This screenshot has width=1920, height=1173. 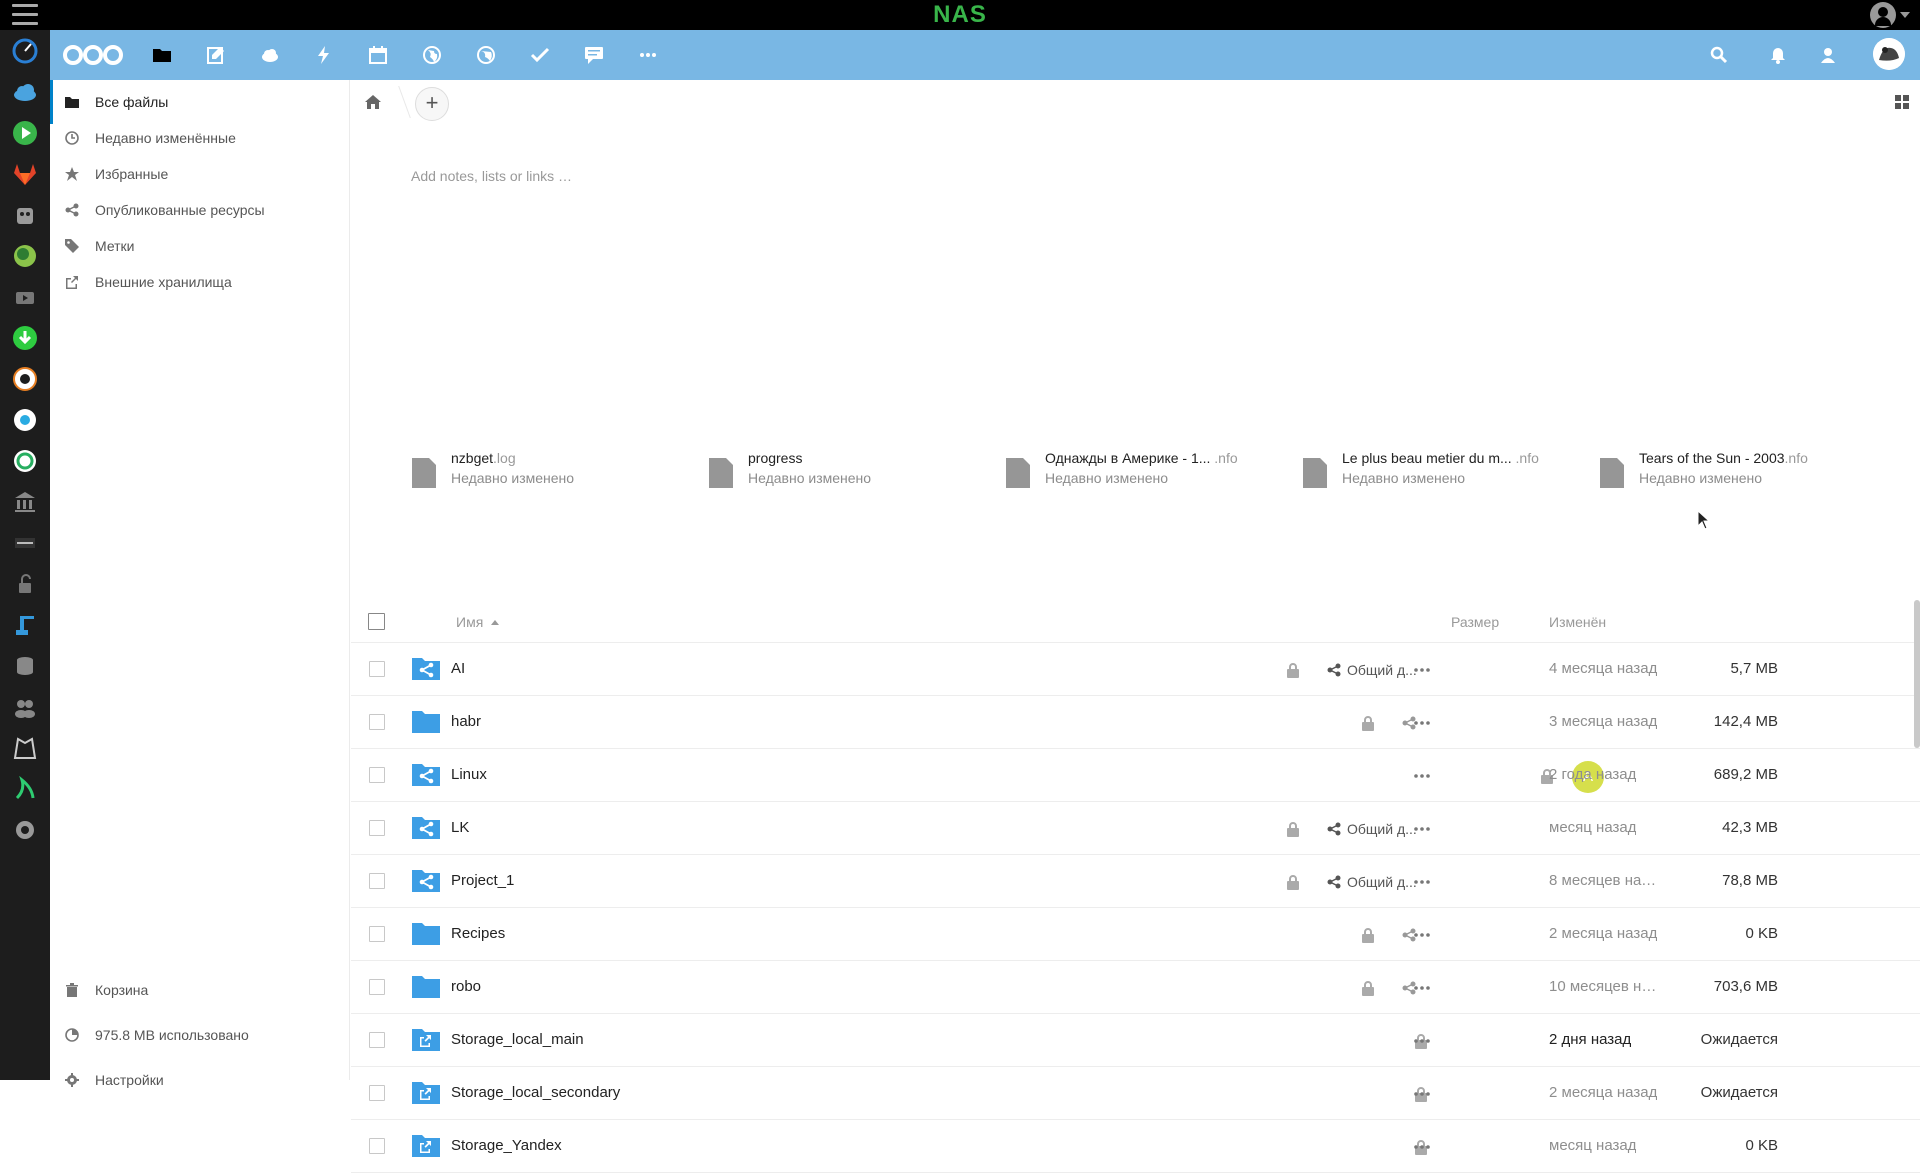 What do you see at coordinates (960, 15) in the screenshot?
I see `top-bar: NAS` at bounding box center [960, 15].